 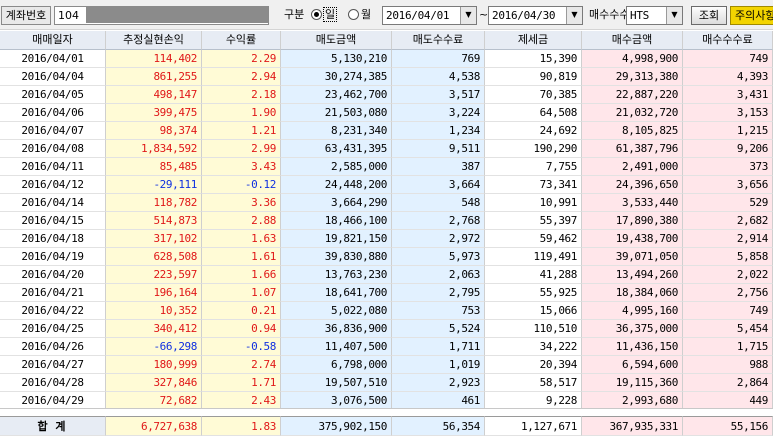 I want to click on buy-amount-cell: 13,494,260, so click(x=632, y=275).